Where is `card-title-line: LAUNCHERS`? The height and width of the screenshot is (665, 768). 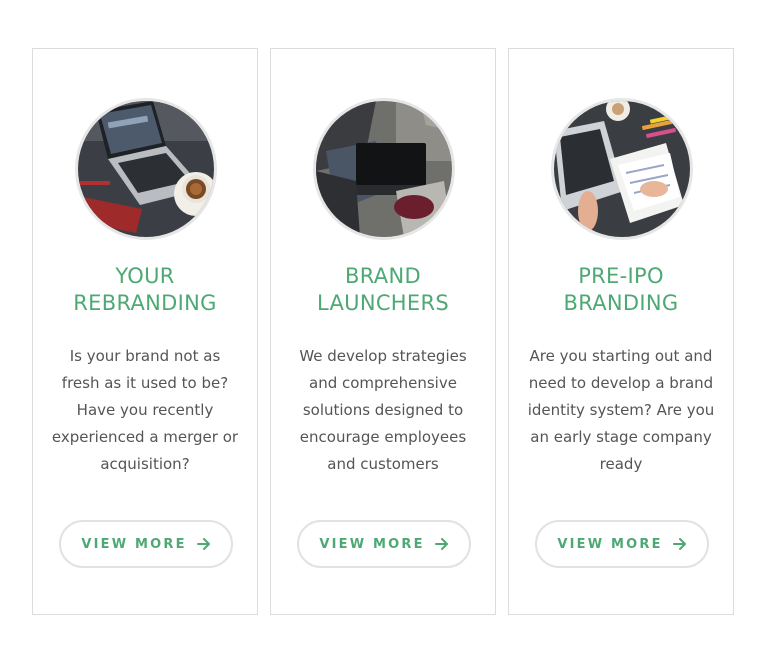 card-title-line: LAUNCHERS is located at coordinates (383, 303).